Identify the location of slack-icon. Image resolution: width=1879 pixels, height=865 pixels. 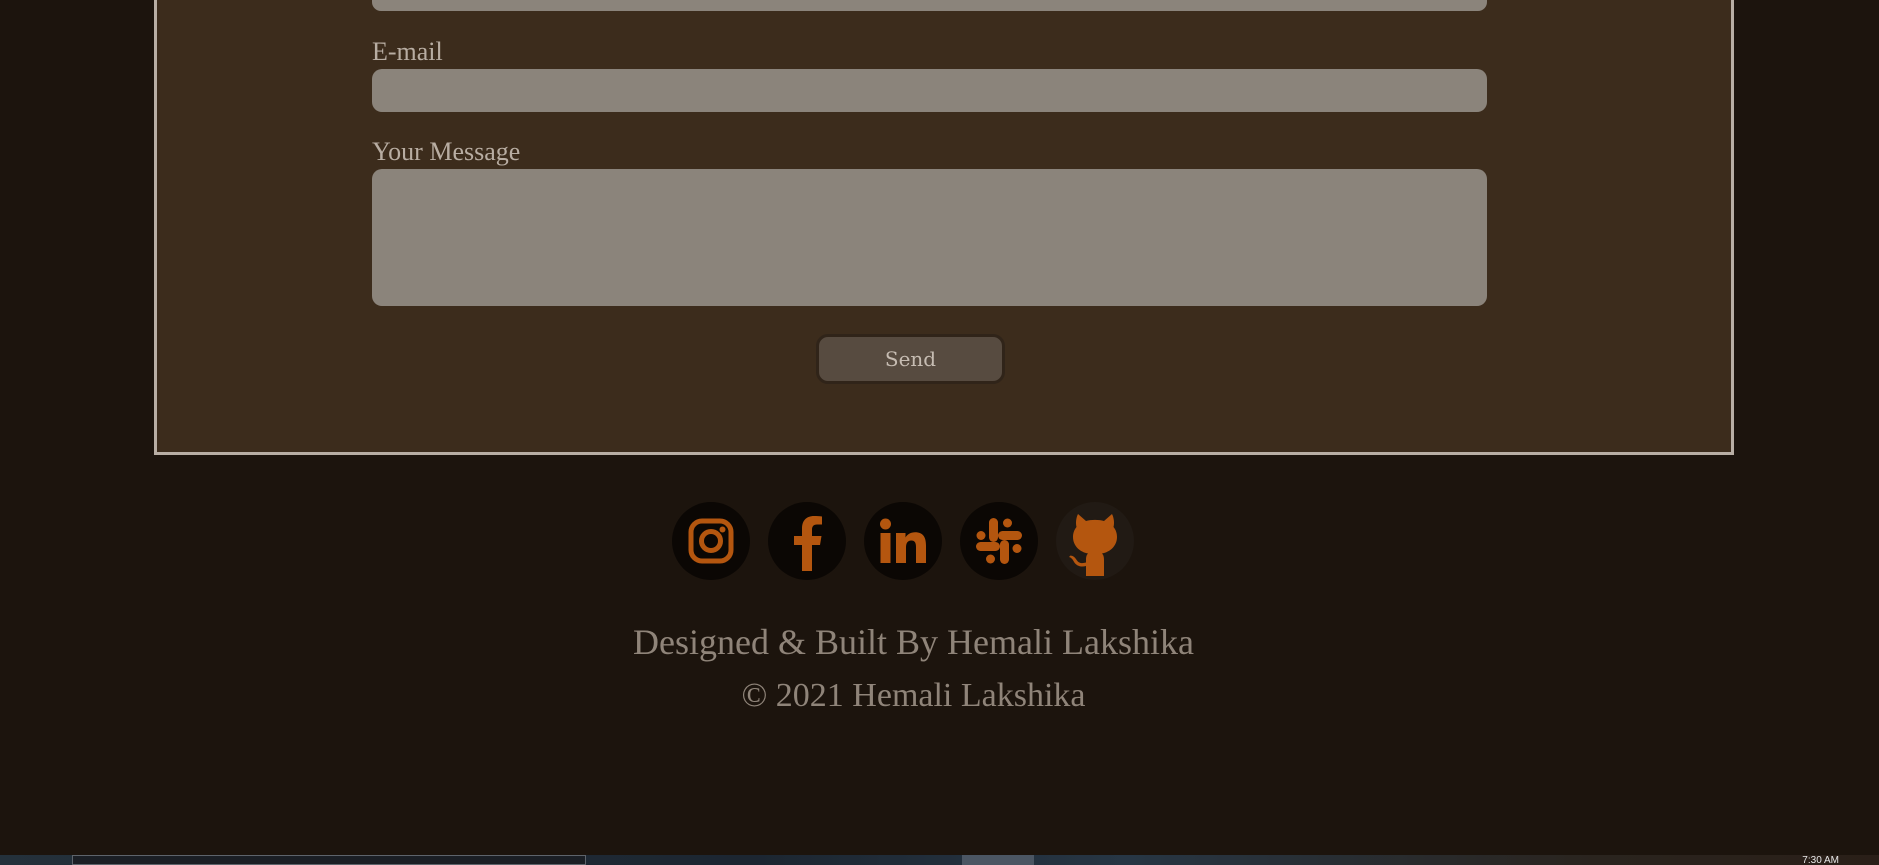
(999, 541).